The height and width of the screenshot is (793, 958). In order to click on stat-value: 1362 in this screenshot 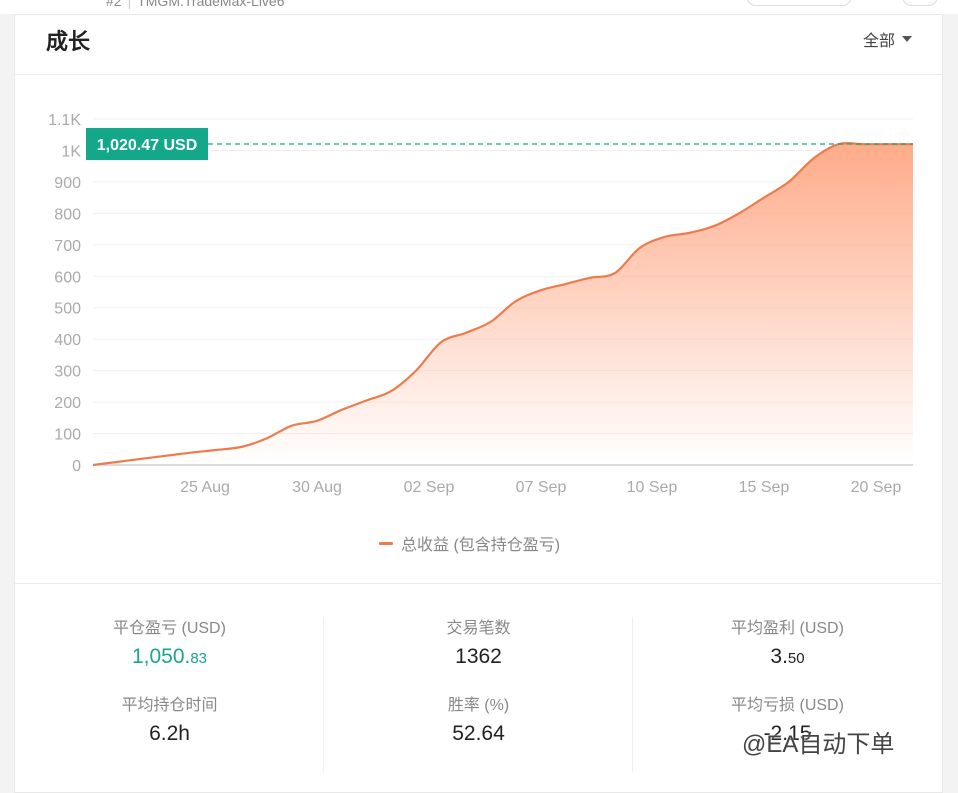, I will do `click(478, 656)`.